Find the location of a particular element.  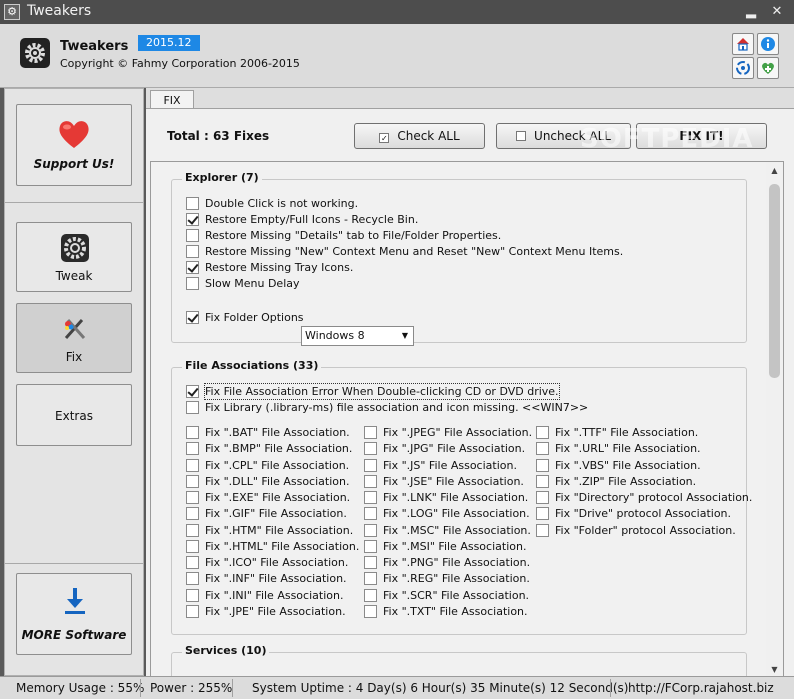

more-software-button: MORE Software is located at coordinates (74, 614).